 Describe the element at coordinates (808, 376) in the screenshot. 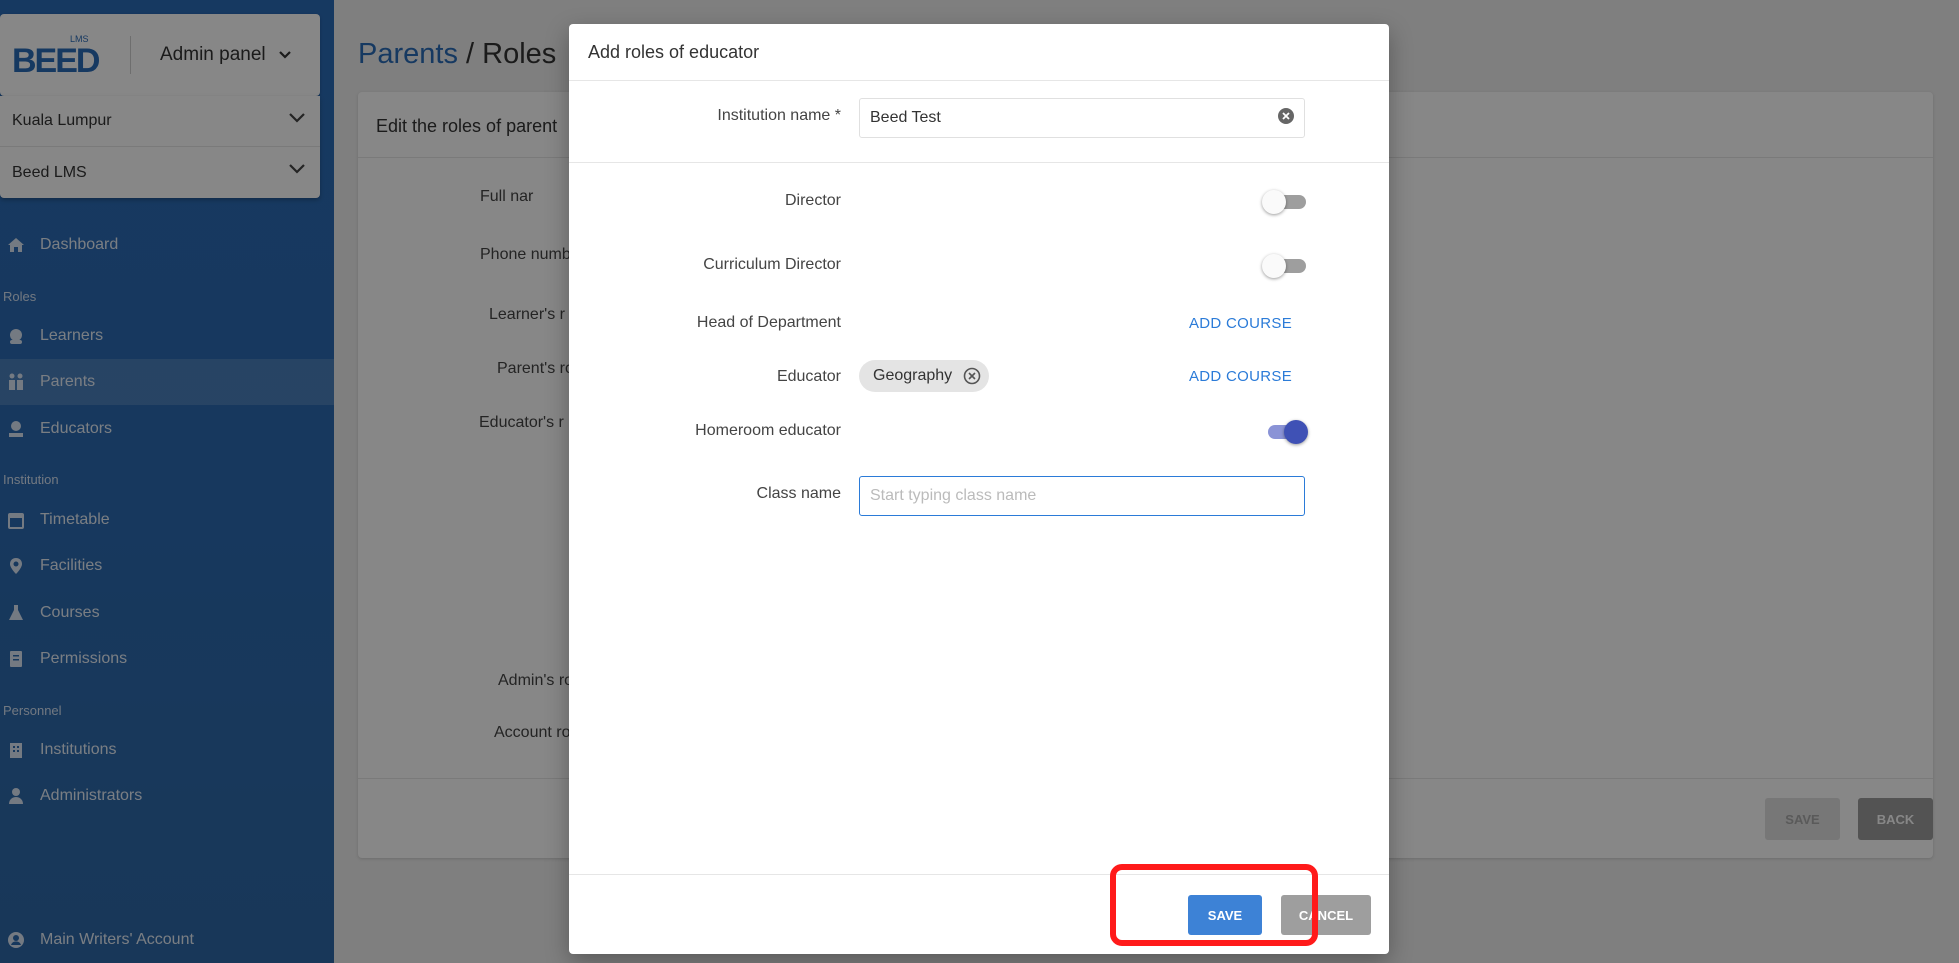

I see `educator-label: Educator` at that location.